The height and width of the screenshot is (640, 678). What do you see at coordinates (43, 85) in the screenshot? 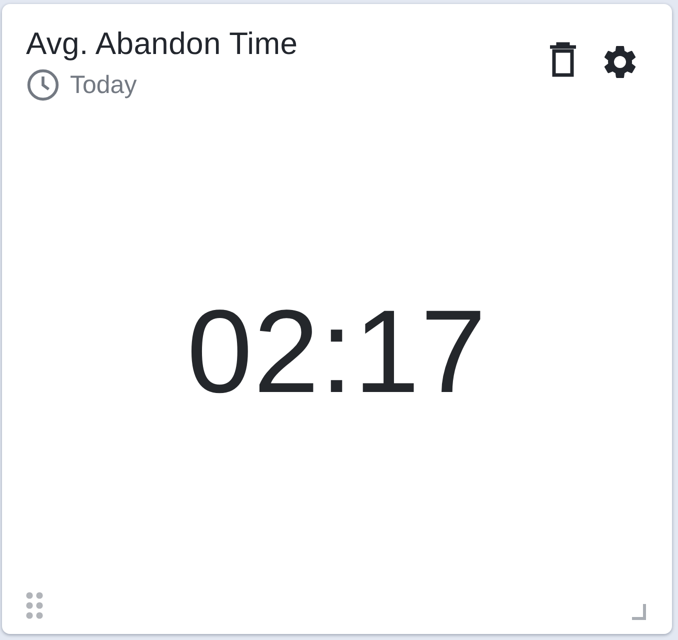
I see `clock-icon` at bounding box center [43, 85].